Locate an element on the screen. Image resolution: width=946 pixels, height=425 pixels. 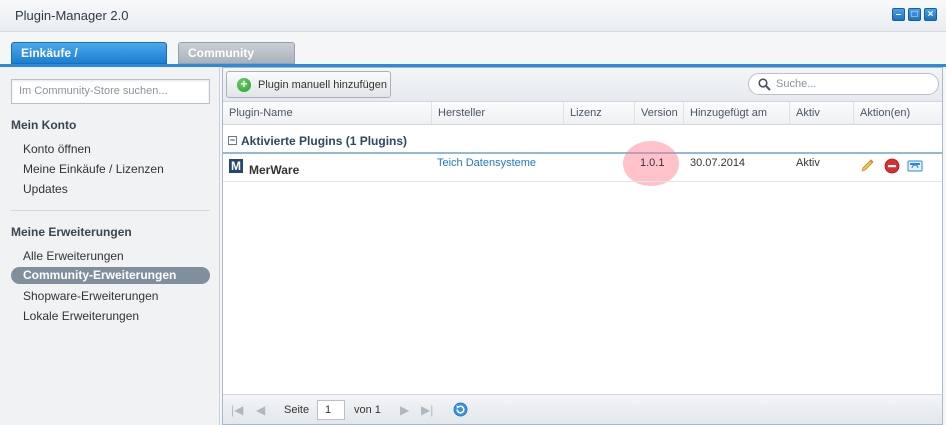
window-title: Plugin-Manager 2.0 is located at coordinates (72, 15).